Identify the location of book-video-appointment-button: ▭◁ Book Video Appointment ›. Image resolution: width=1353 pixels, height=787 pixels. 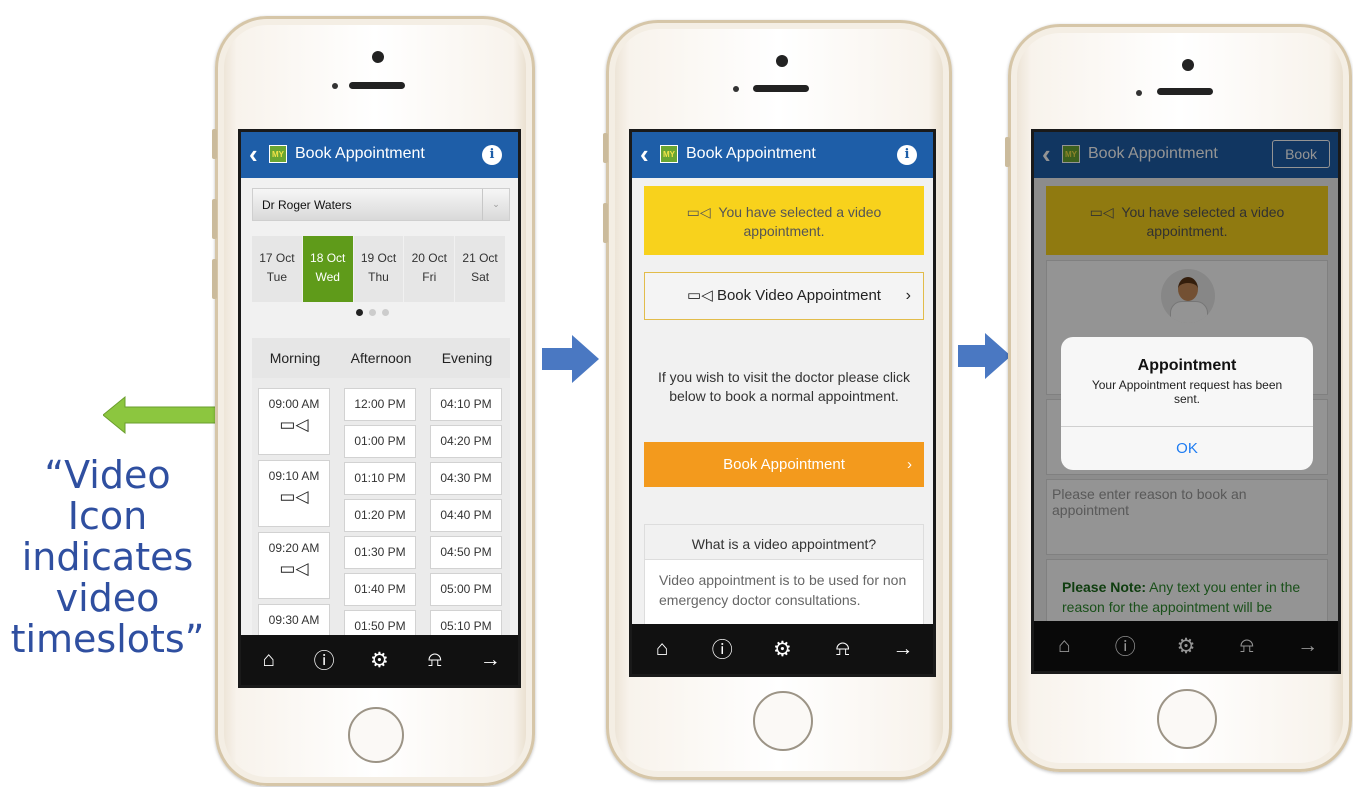
(784, 296).